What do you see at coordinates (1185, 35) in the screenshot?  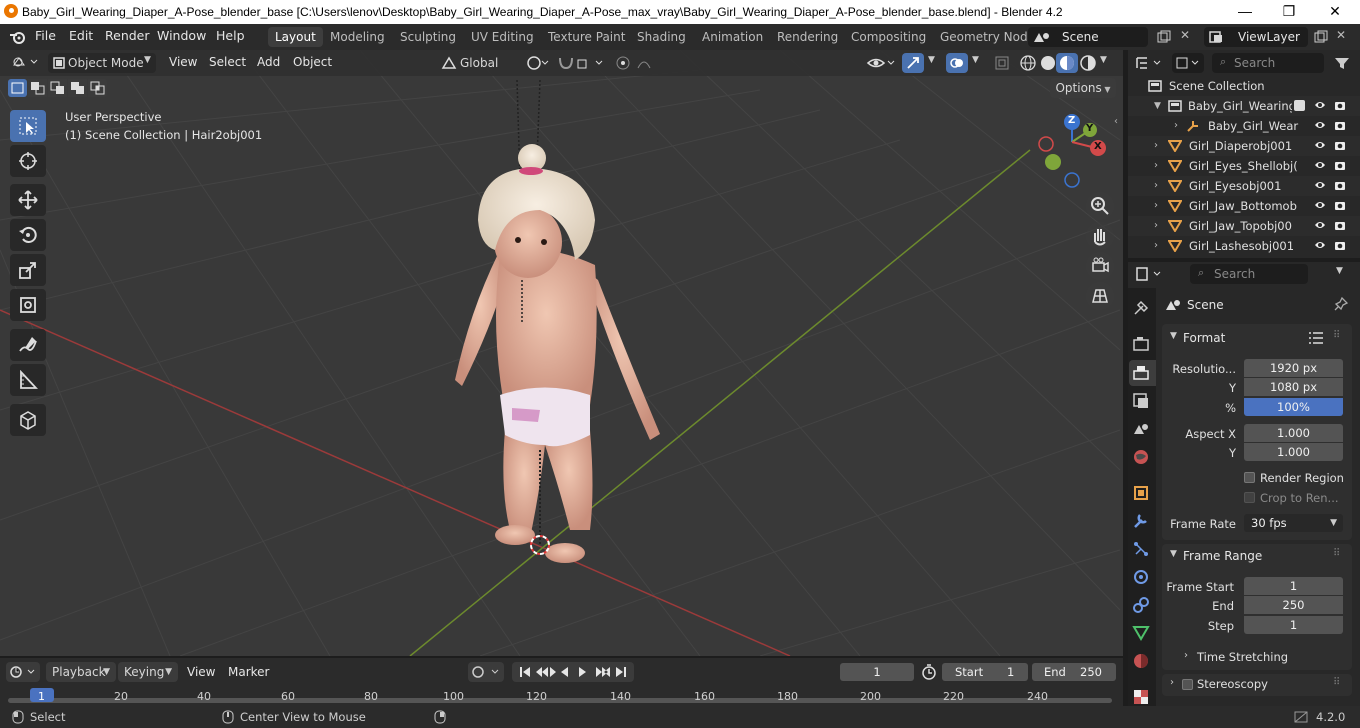 I see `delete-scene-icon: ✕` at bounding box center [1185, 35].